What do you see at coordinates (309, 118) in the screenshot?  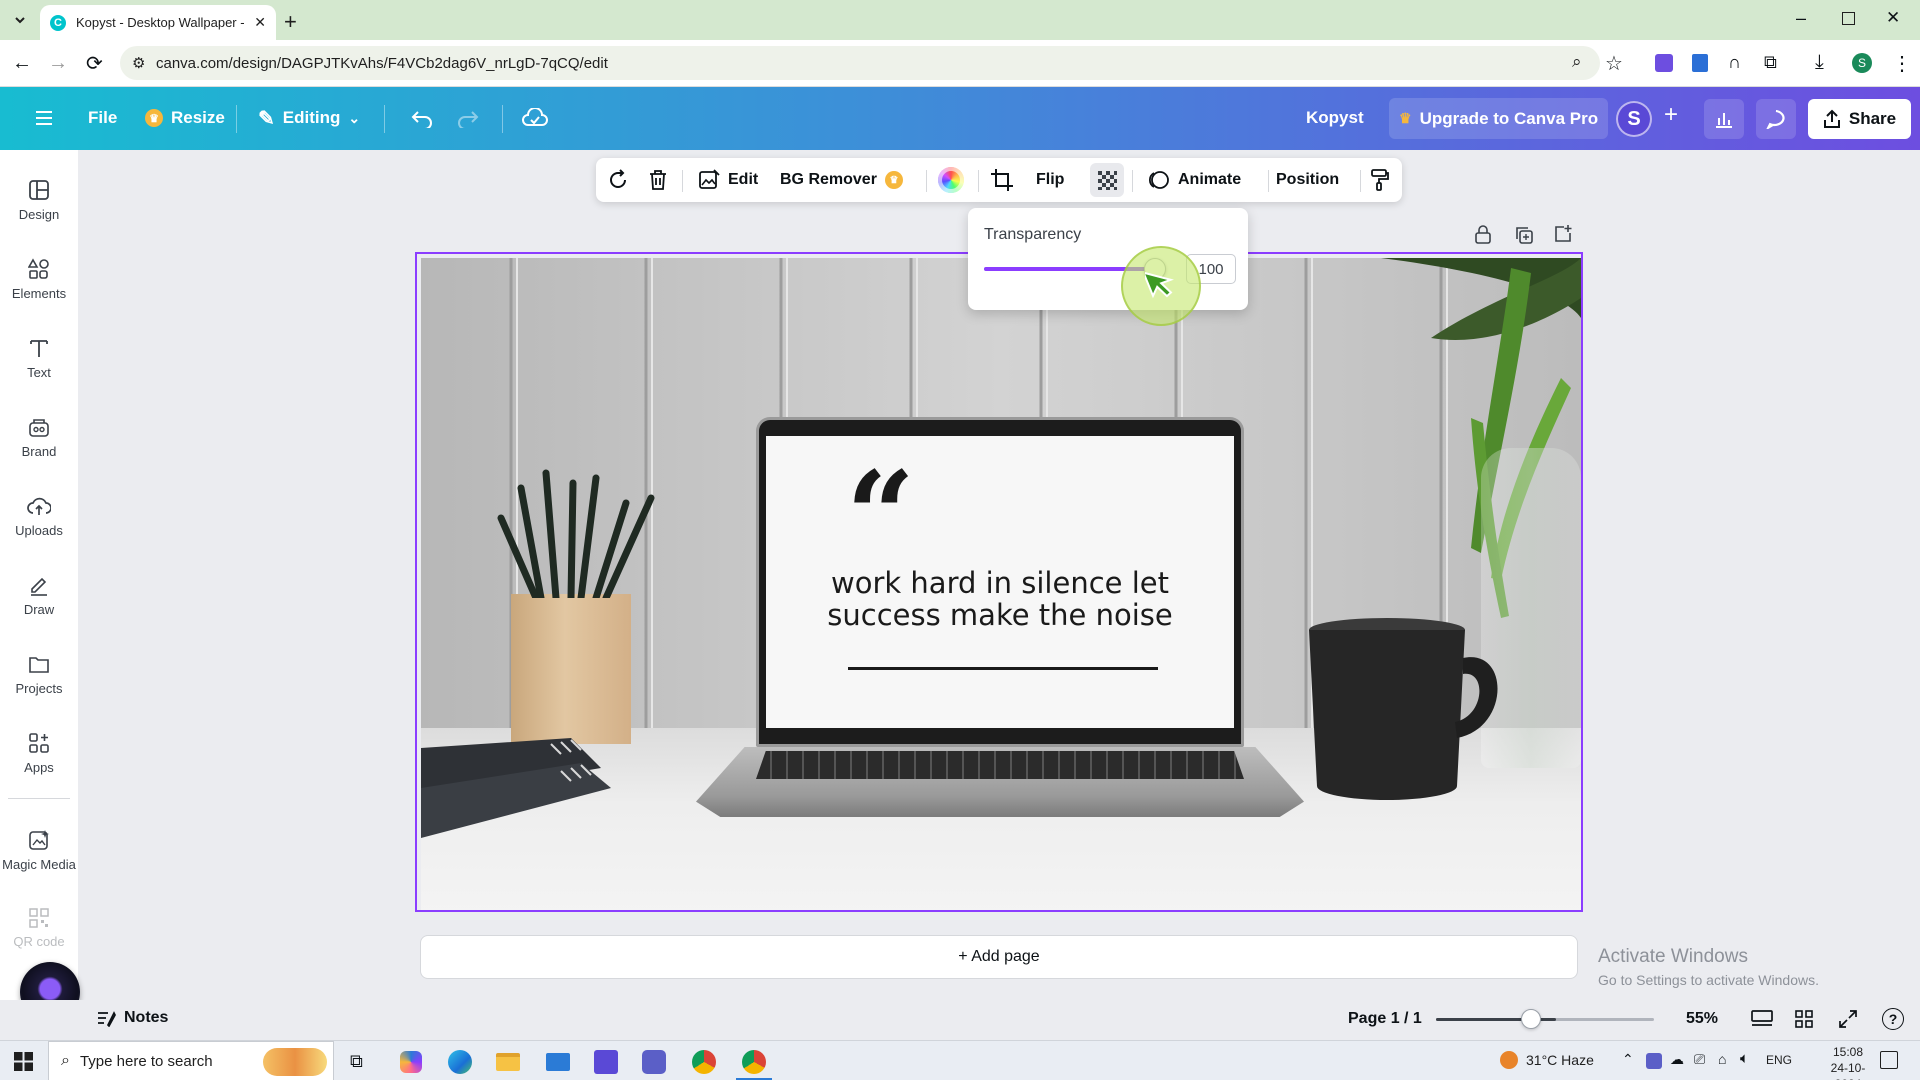 I see `editing-mode-button: ✎ Editing ⌄` at bounding box center [309, 118].